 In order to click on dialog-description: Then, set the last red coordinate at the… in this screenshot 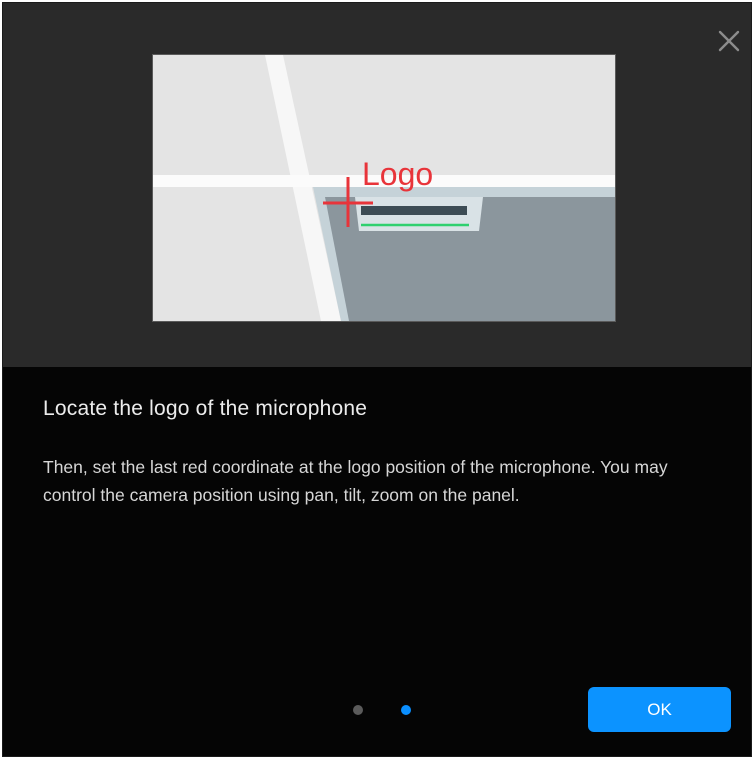, I will do `click(355, 481)`.